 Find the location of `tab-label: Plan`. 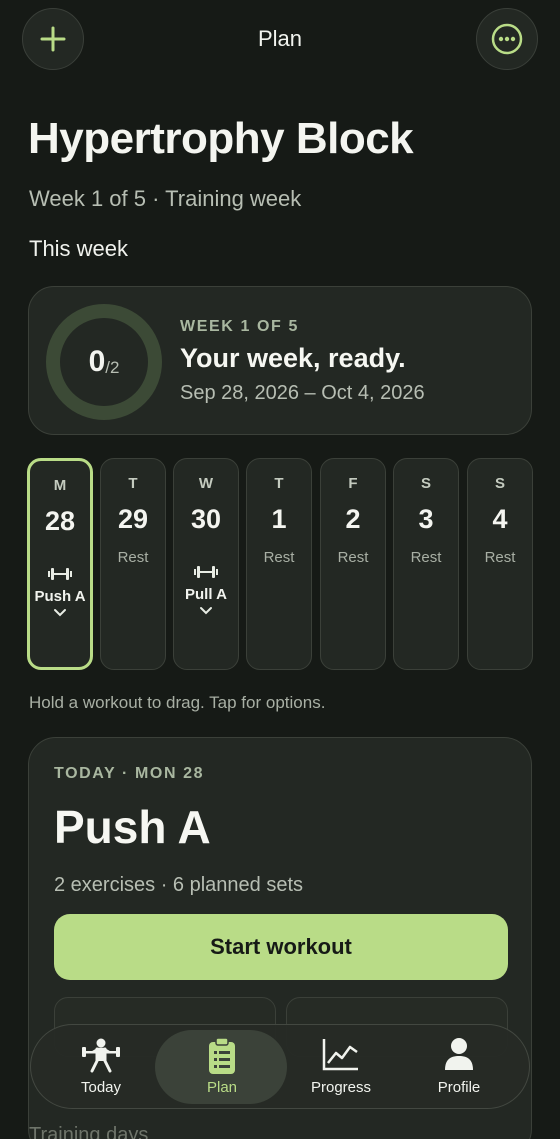

tab-label: Plan is located at coordinates (222, 1087).